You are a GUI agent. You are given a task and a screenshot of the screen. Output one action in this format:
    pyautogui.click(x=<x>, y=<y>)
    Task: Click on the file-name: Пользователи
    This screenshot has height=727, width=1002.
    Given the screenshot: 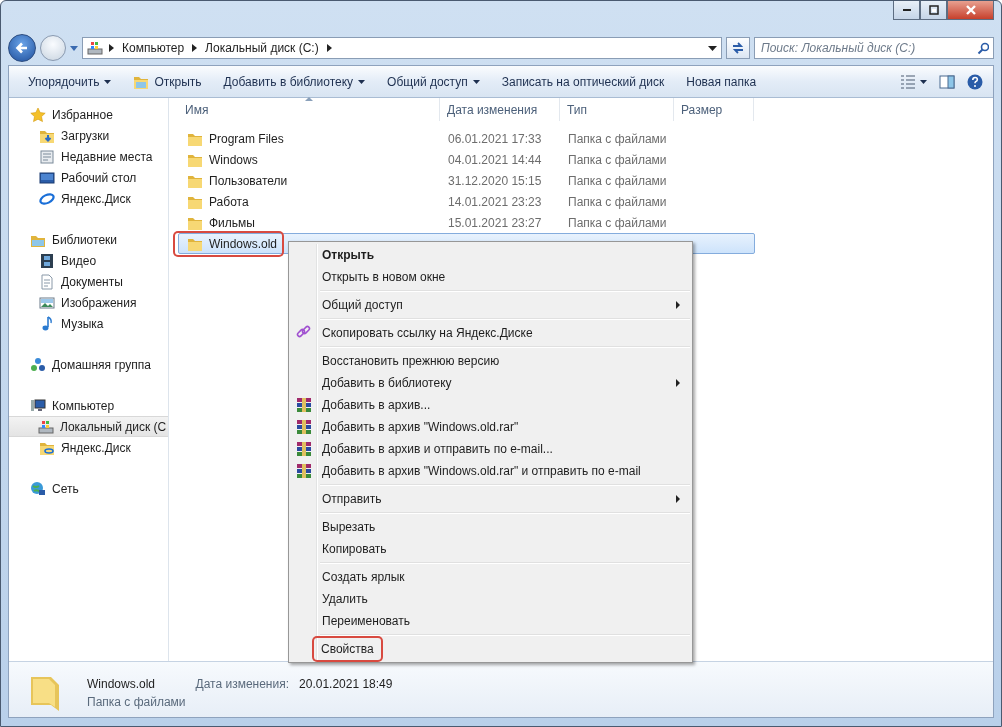 What is the action you would take?
    pyautogui.click(x=248, y=180)
    